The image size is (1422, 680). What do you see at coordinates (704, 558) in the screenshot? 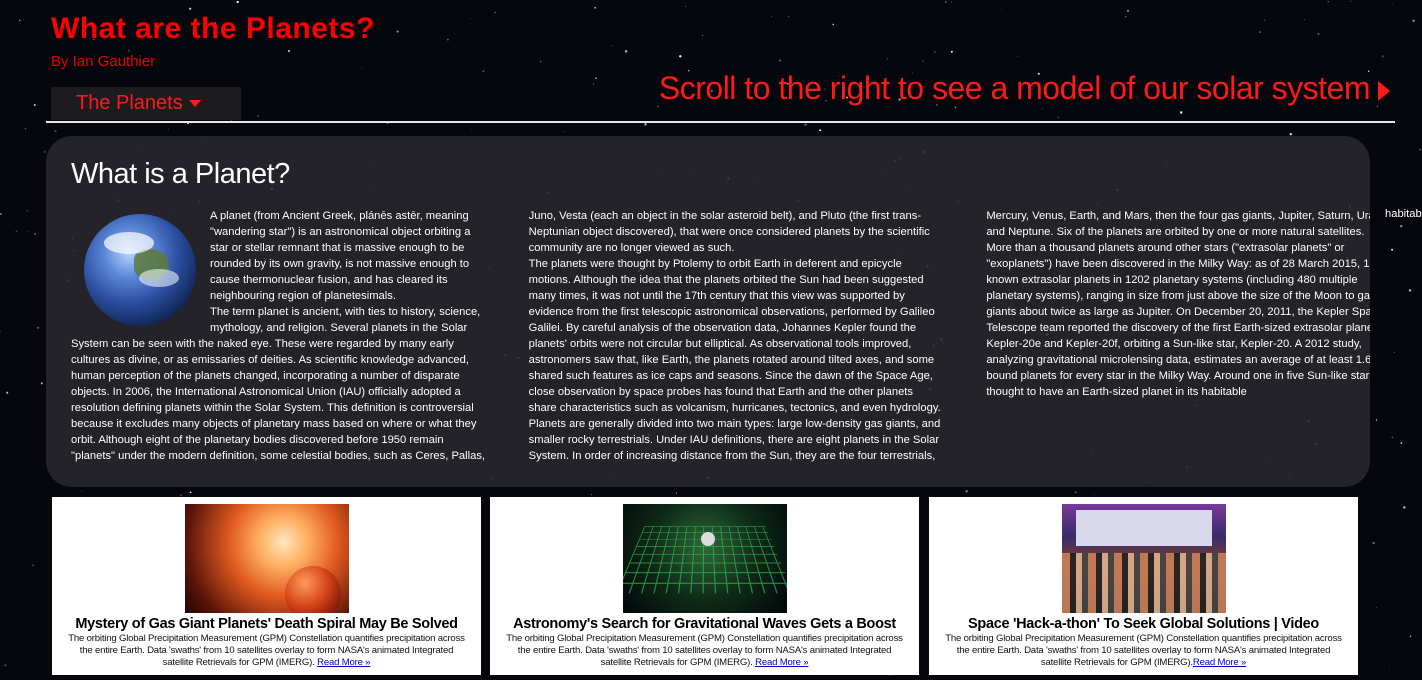
I see `gravitational-waves-thumbnail` at bounding box center [704, 558].